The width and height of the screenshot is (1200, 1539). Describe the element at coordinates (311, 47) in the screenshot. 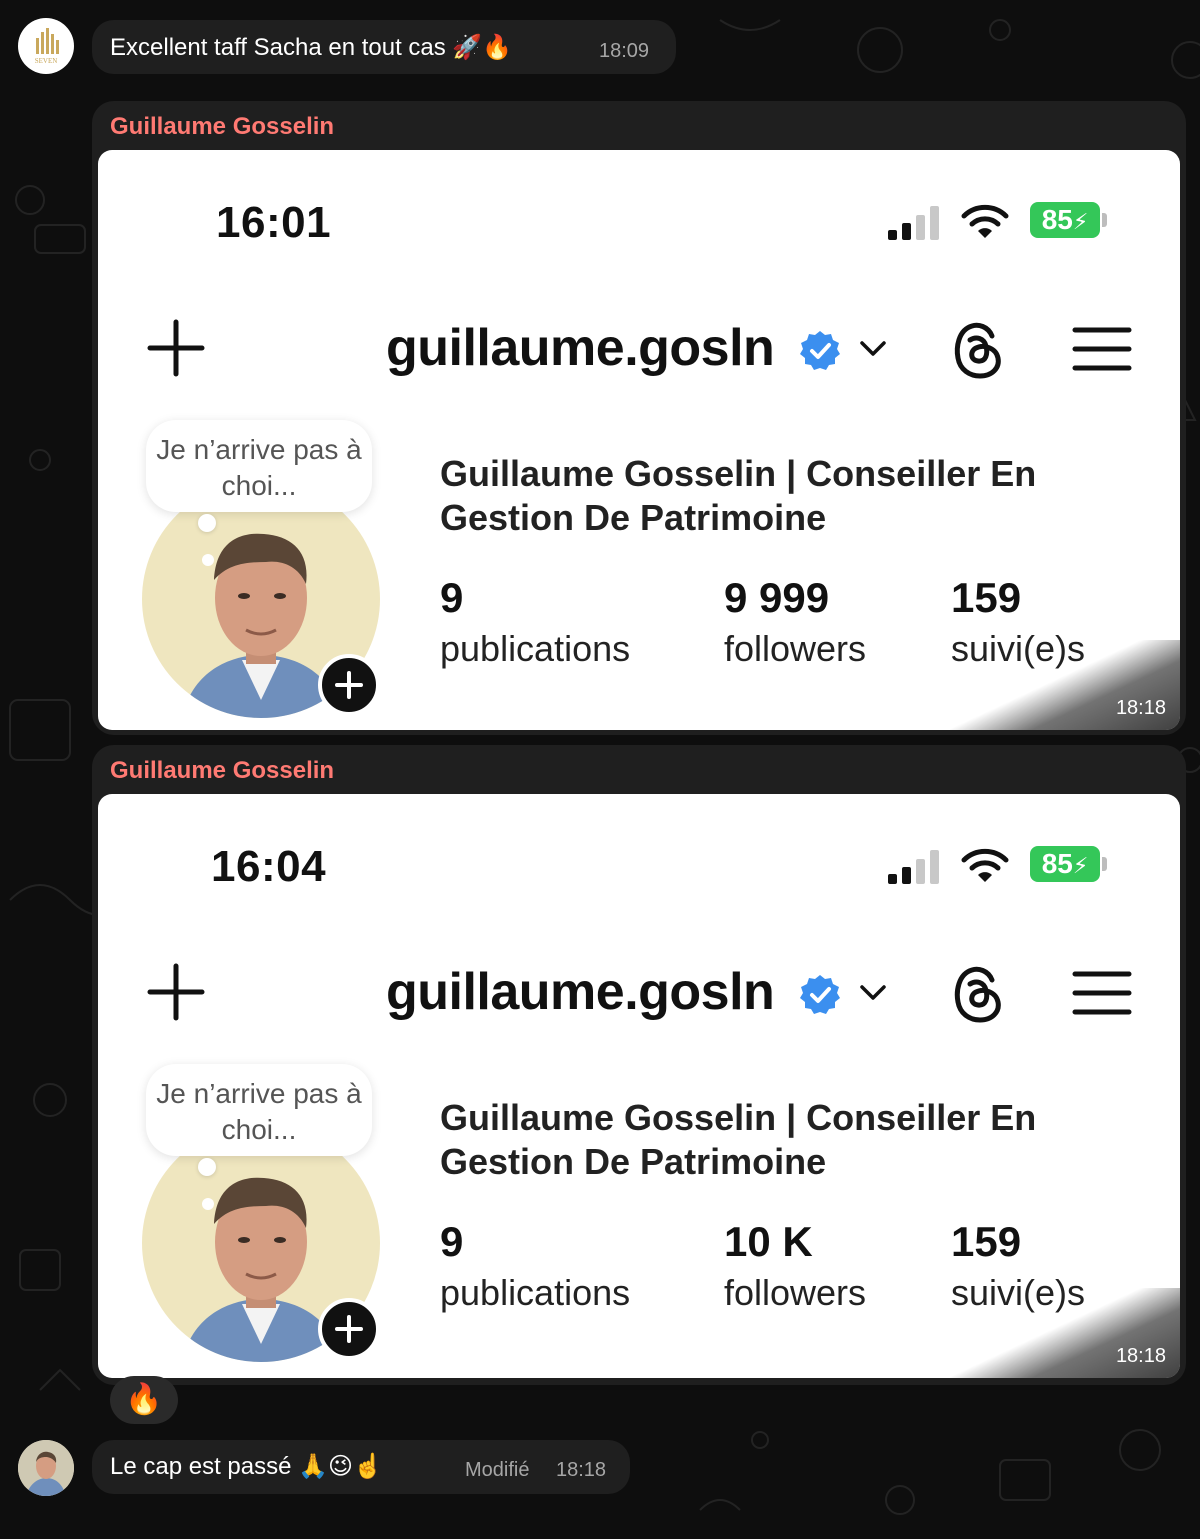

I see `message-text: Excellent taff Sacha en tout cas 🚀🔥` at that location.